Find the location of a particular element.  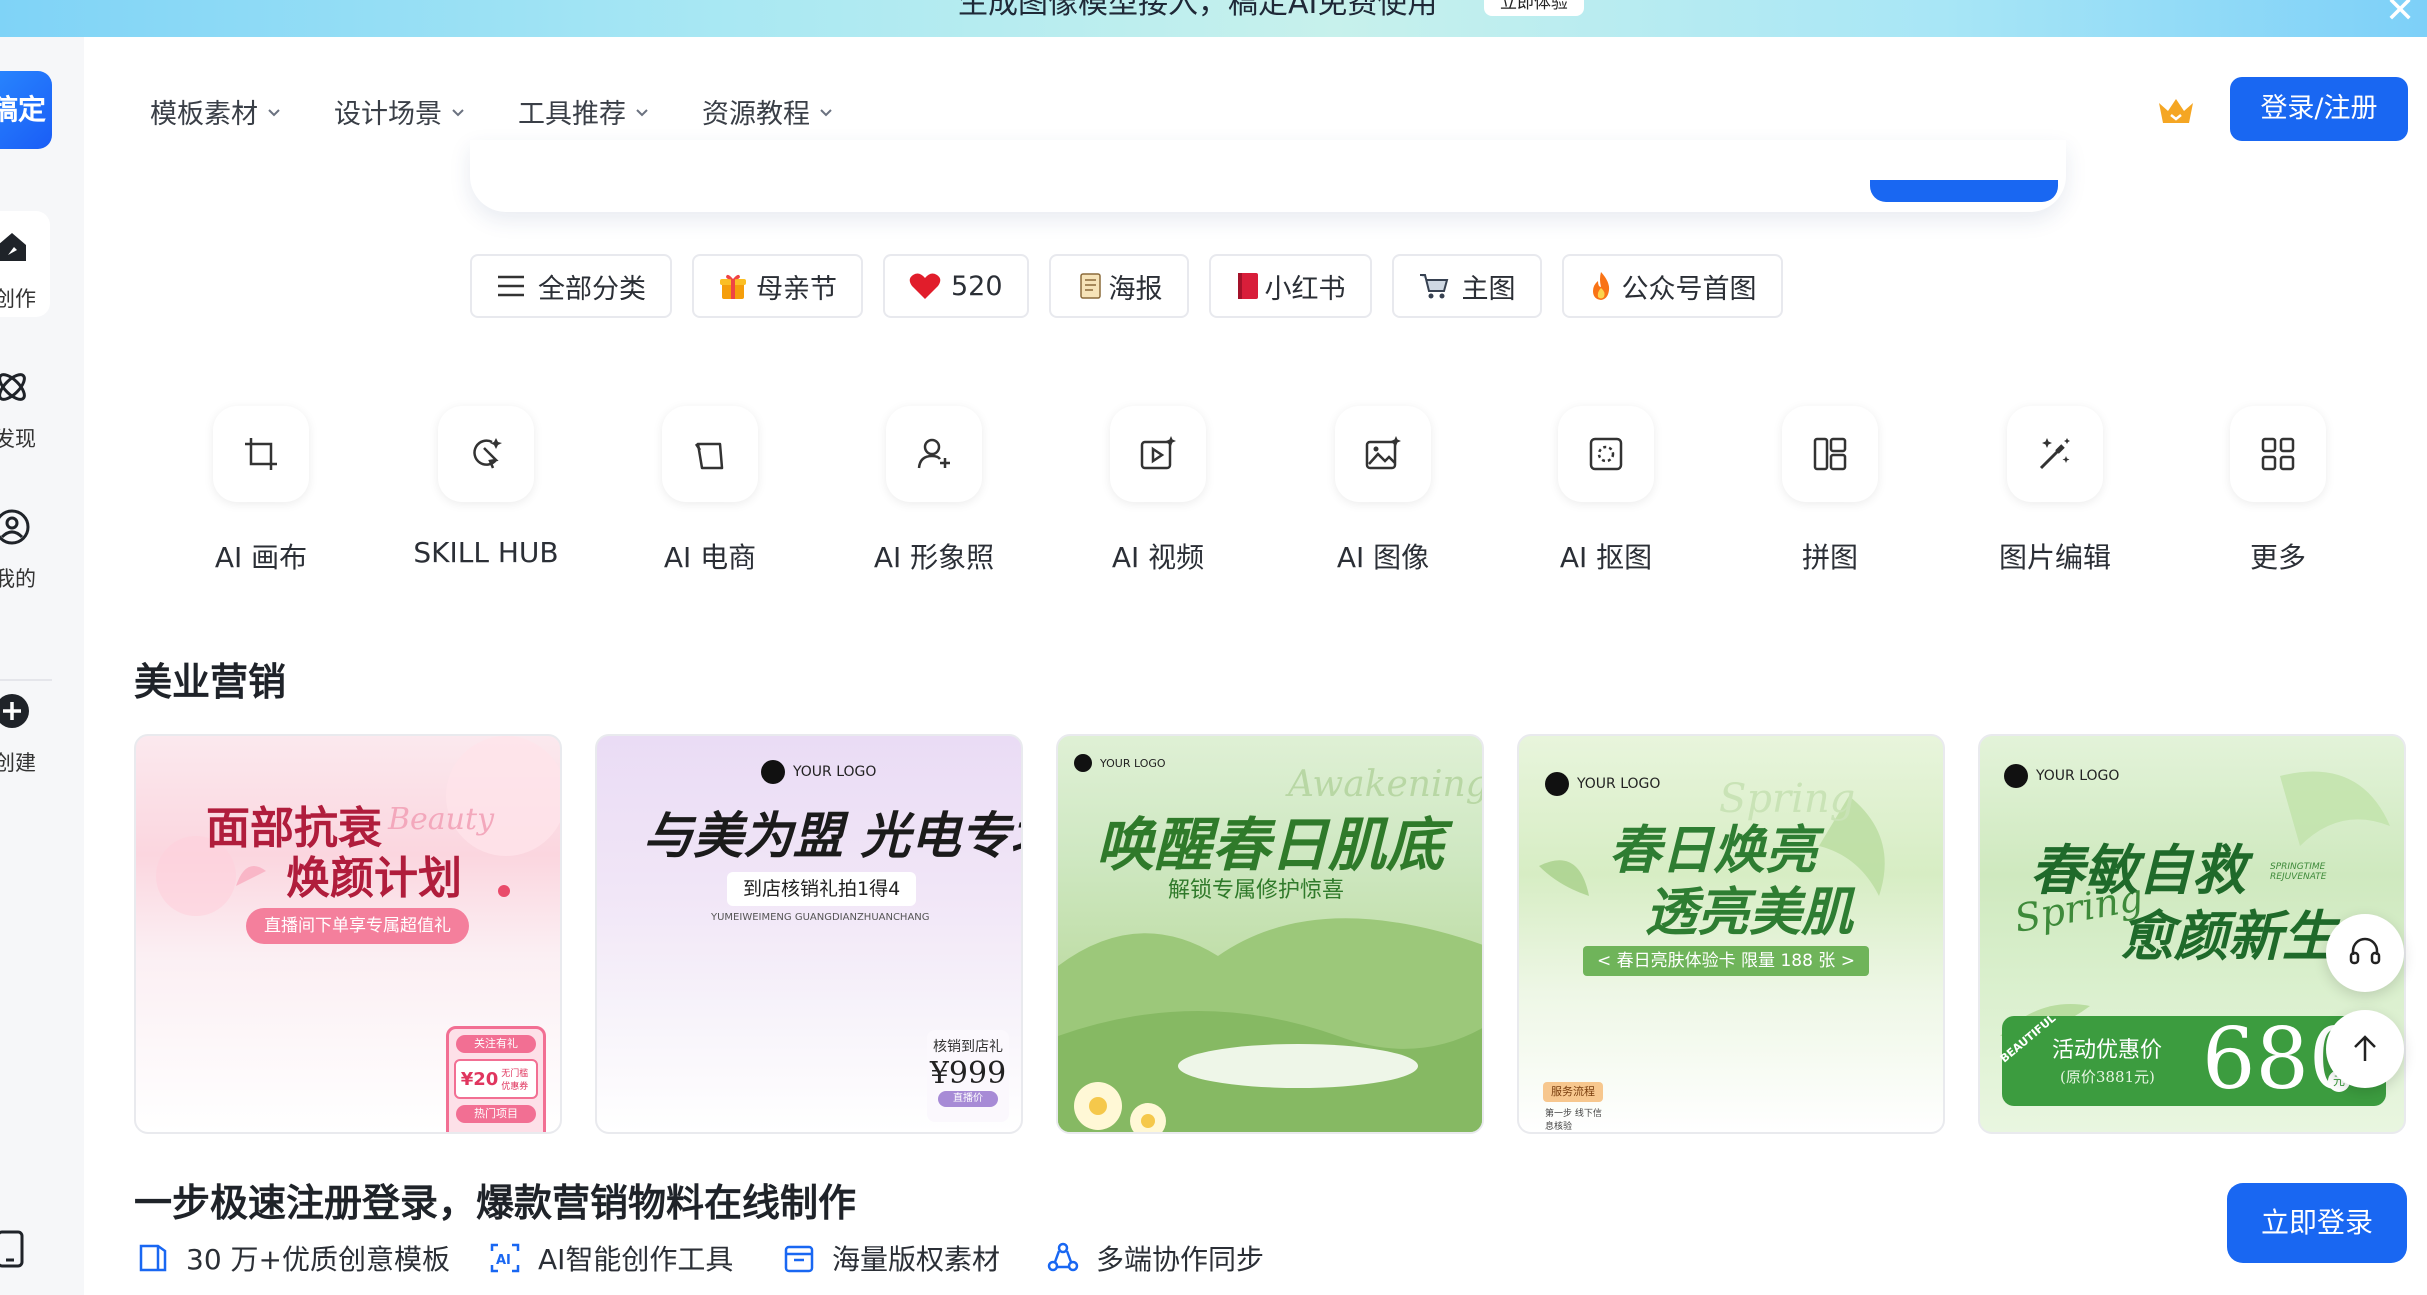

sync-icon is located at coordinates (1063, 1257).